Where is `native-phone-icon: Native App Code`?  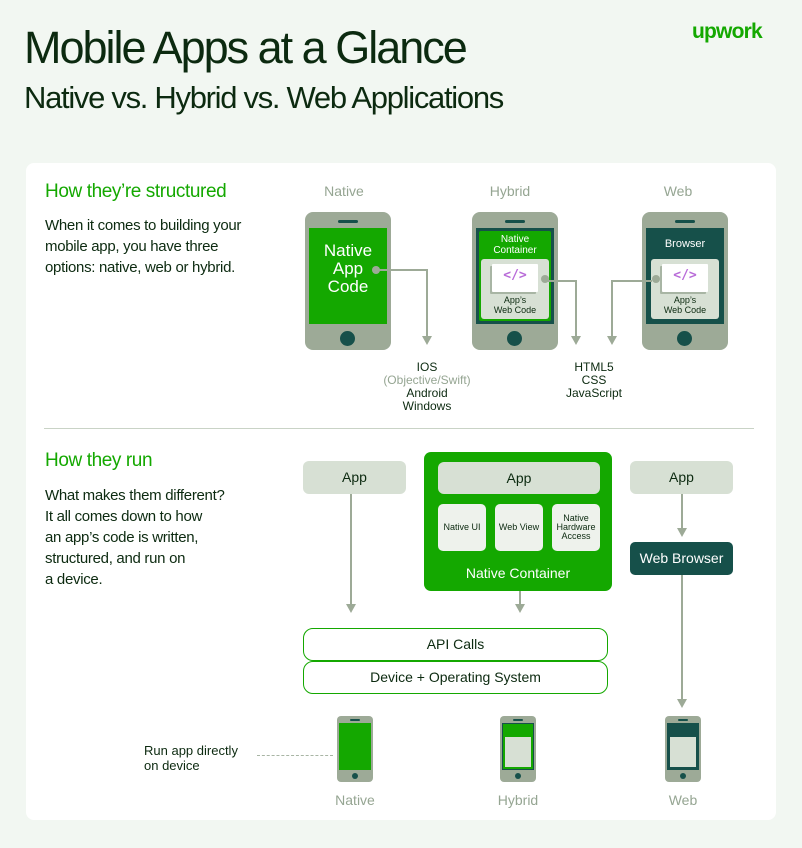 native-phone-icon: Native App Code is located at coordinates (348, 281).